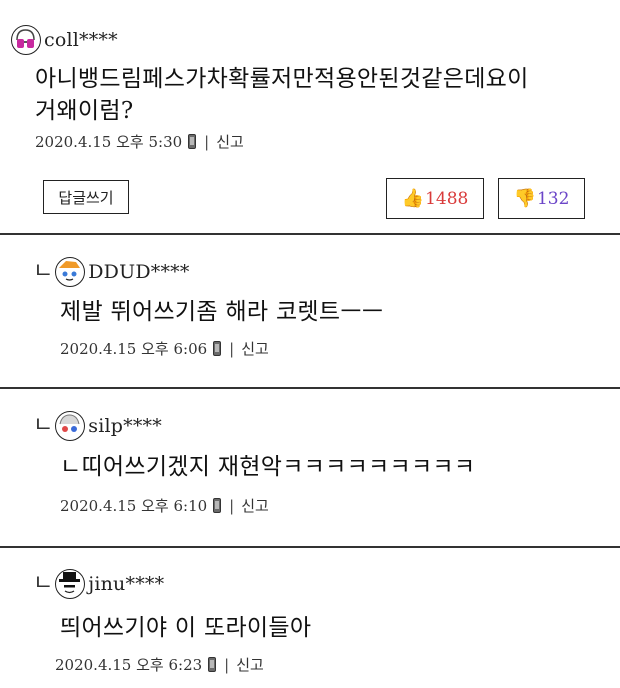 Image resolution: width=620 pixels, height=688 pixels. Describe the element at coordinates (125, 426) in the screenshot. I see `username: silp****` at that location.